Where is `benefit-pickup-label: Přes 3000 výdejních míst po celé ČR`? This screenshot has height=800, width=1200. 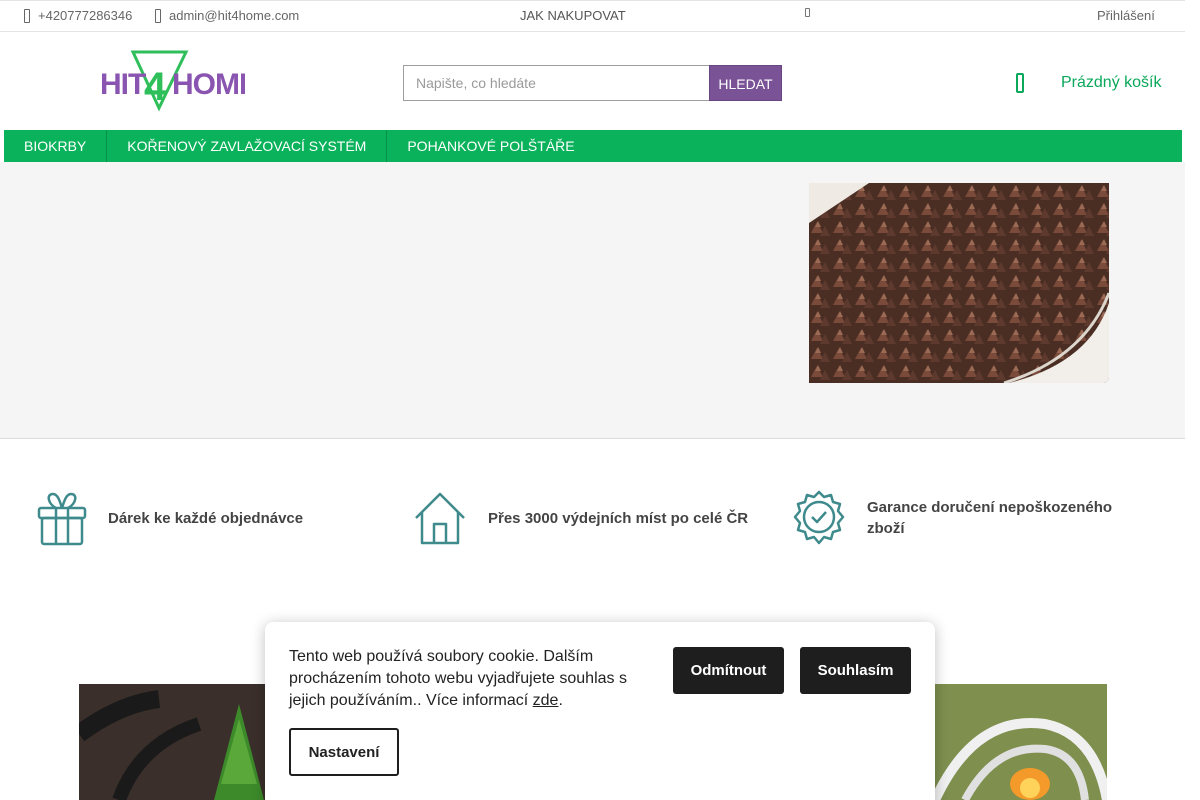
benefit-pickup-label: Přes 3000 výdejních míst po celé ČR is located at coordinates (618, 518).